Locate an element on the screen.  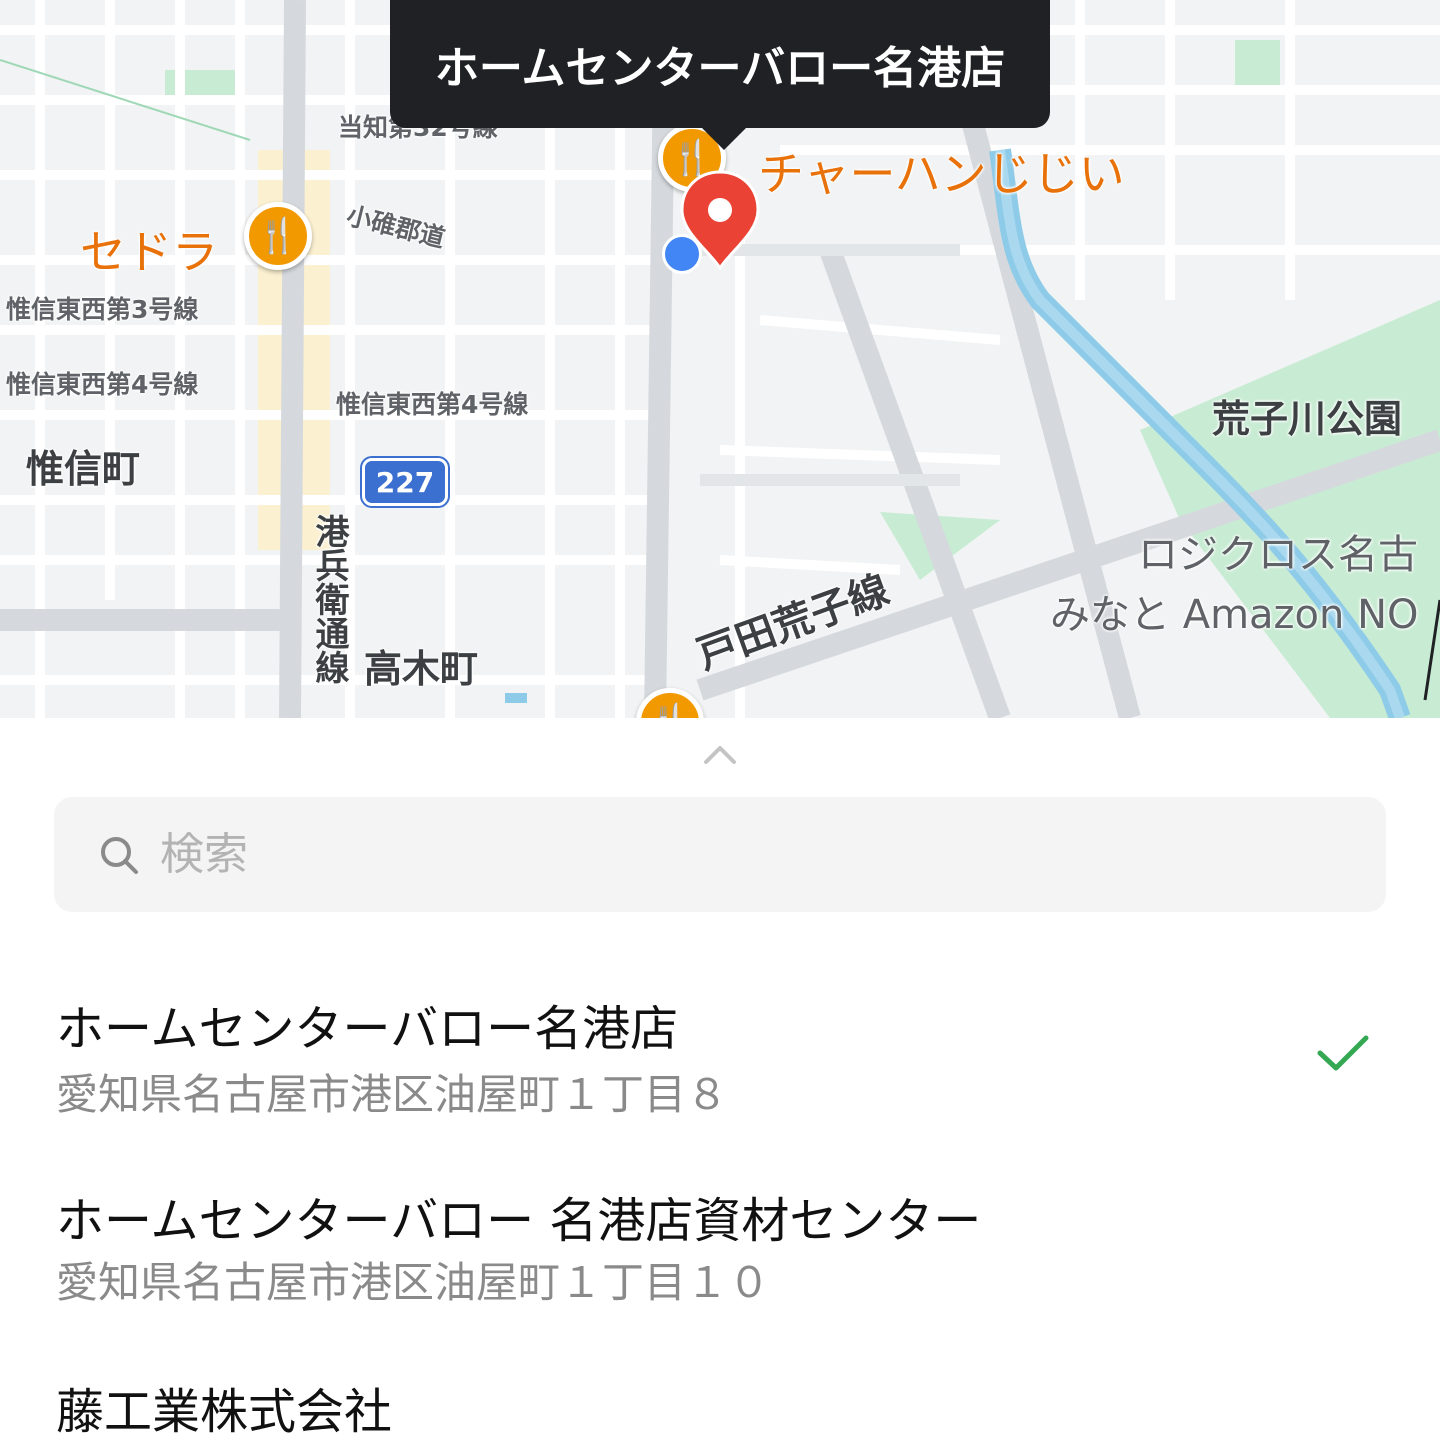
chevron-up-icon is located at coordinates (720, 755).